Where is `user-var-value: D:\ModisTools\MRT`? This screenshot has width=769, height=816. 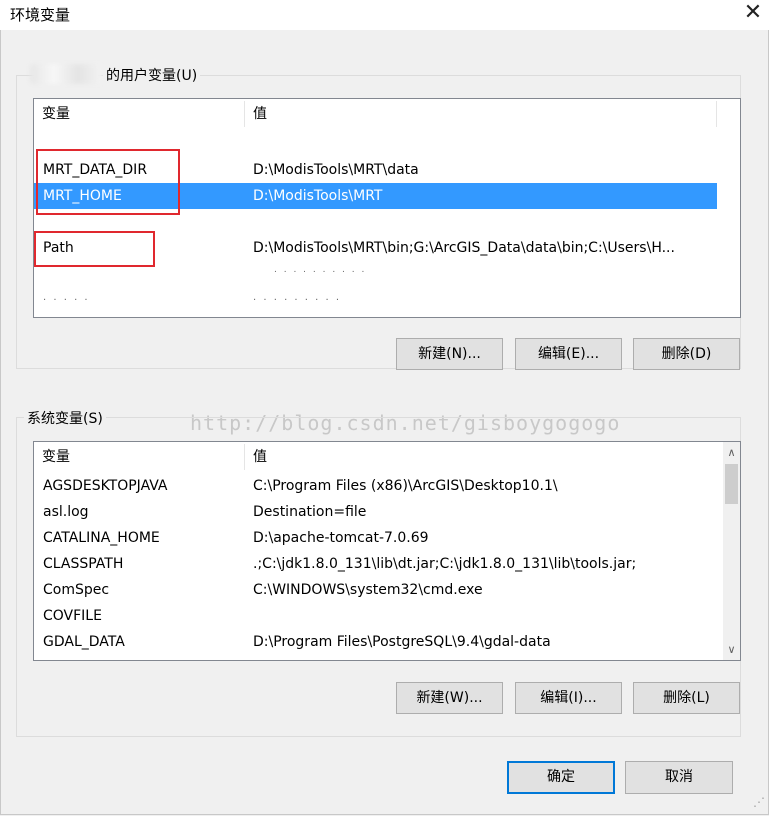
user-var-value: D:\ModisTools\MRT is located at coordinates (318, 196).